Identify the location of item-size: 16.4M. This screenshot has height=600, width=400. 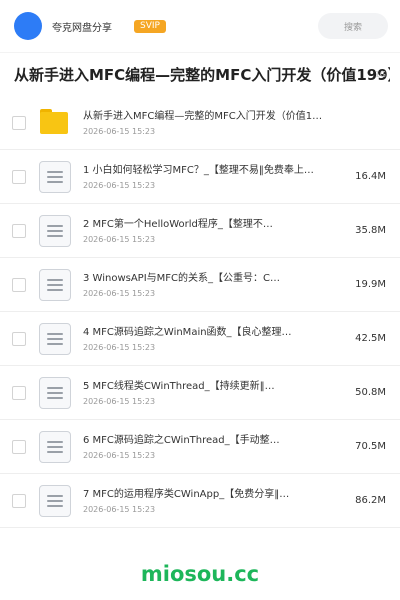
(370, 176).